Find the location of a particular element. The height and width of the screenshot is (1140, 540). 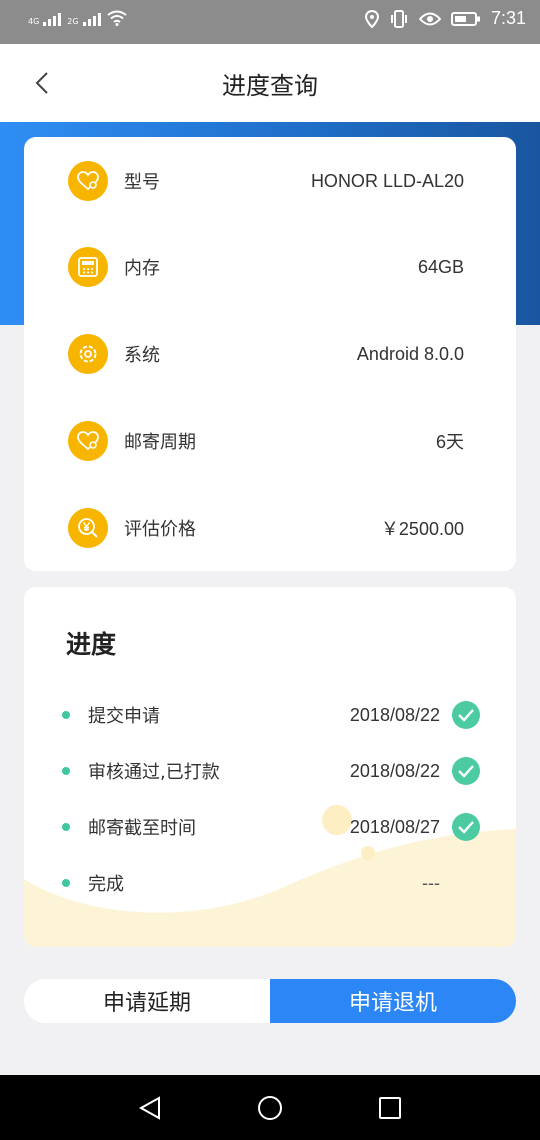

spec-value: 6天 is located at coordinates (449, 442).